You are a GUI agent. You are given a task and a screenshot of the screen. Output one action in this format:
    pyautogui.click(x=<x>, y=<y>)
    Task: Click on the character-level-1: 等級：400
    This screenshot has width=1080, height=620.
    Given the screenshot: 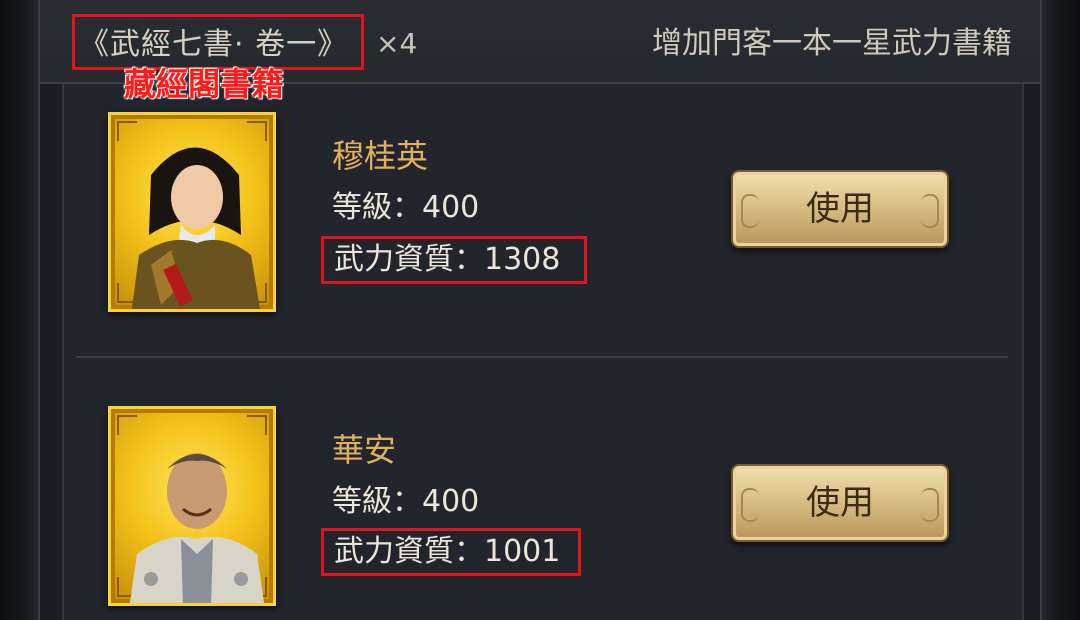 What is the action you would take?
    pyautogui.click(x=406, y=207)
    